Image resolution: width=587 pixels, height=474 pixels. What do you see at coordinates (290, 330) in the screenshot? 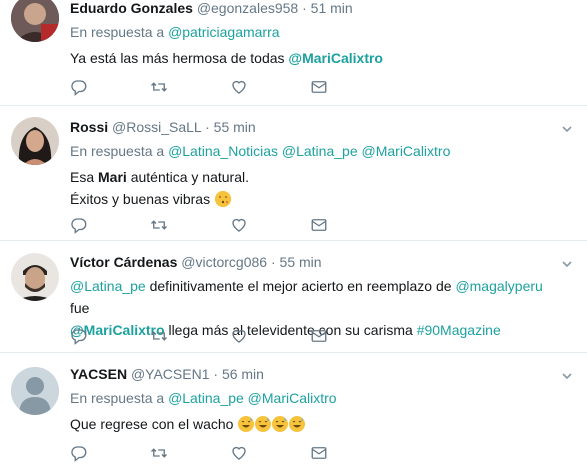
I see `tweet-text-plain: llega más al televidente con su carisma` at bounding box center [290, 330].